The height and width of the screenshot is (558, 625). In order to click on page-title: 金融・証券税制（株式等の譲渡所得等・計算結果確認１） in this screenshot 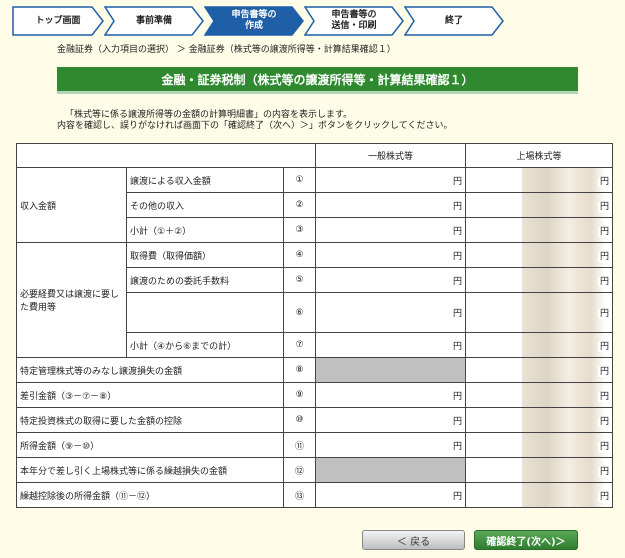, I will do `click(317, 80)`.